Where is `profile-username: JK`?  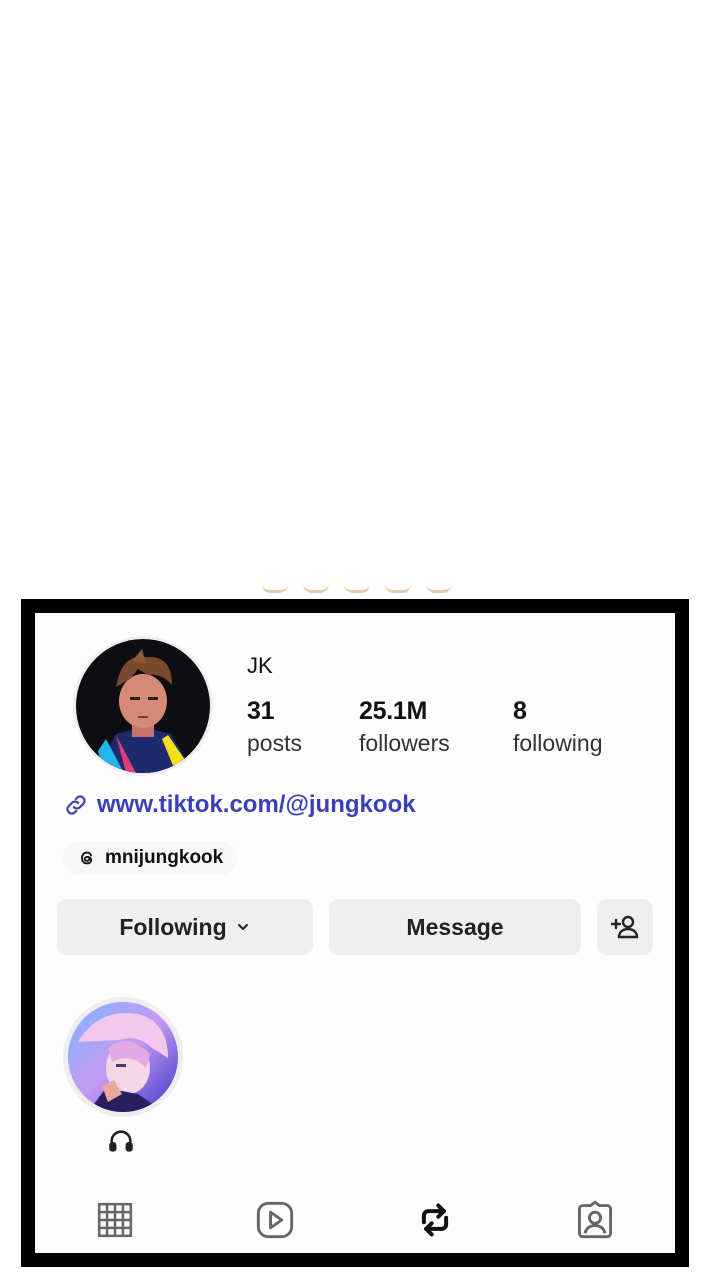
profile-username: JK is located at coordinates (260, 665).